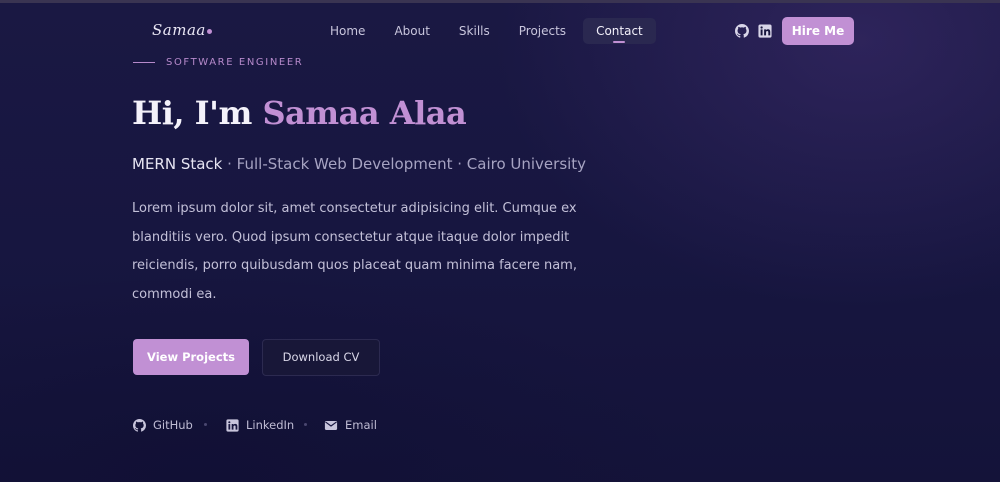 Image resolution: width=1000 pixels, height=482 pixels. I want to click on social-link-email: Email, so click(350, 425).